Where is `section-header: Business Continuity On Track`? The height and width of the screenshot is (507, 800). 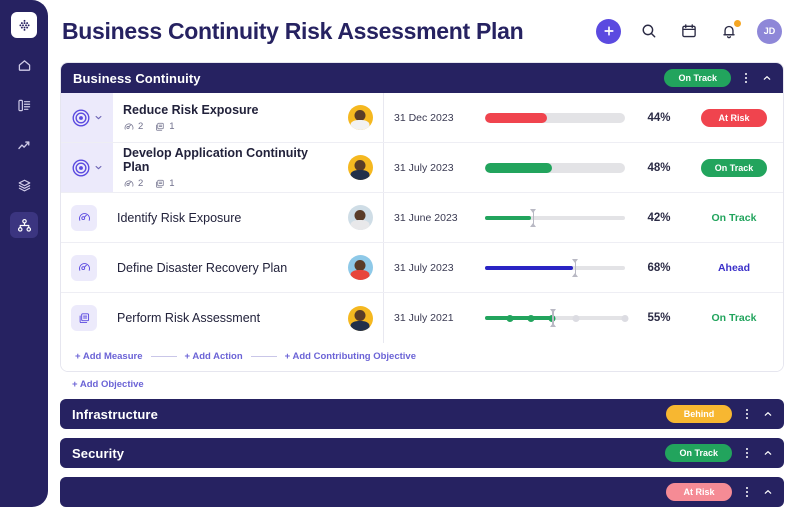
section-header: Business Continuity On Track is located at coordinates (422, 78).